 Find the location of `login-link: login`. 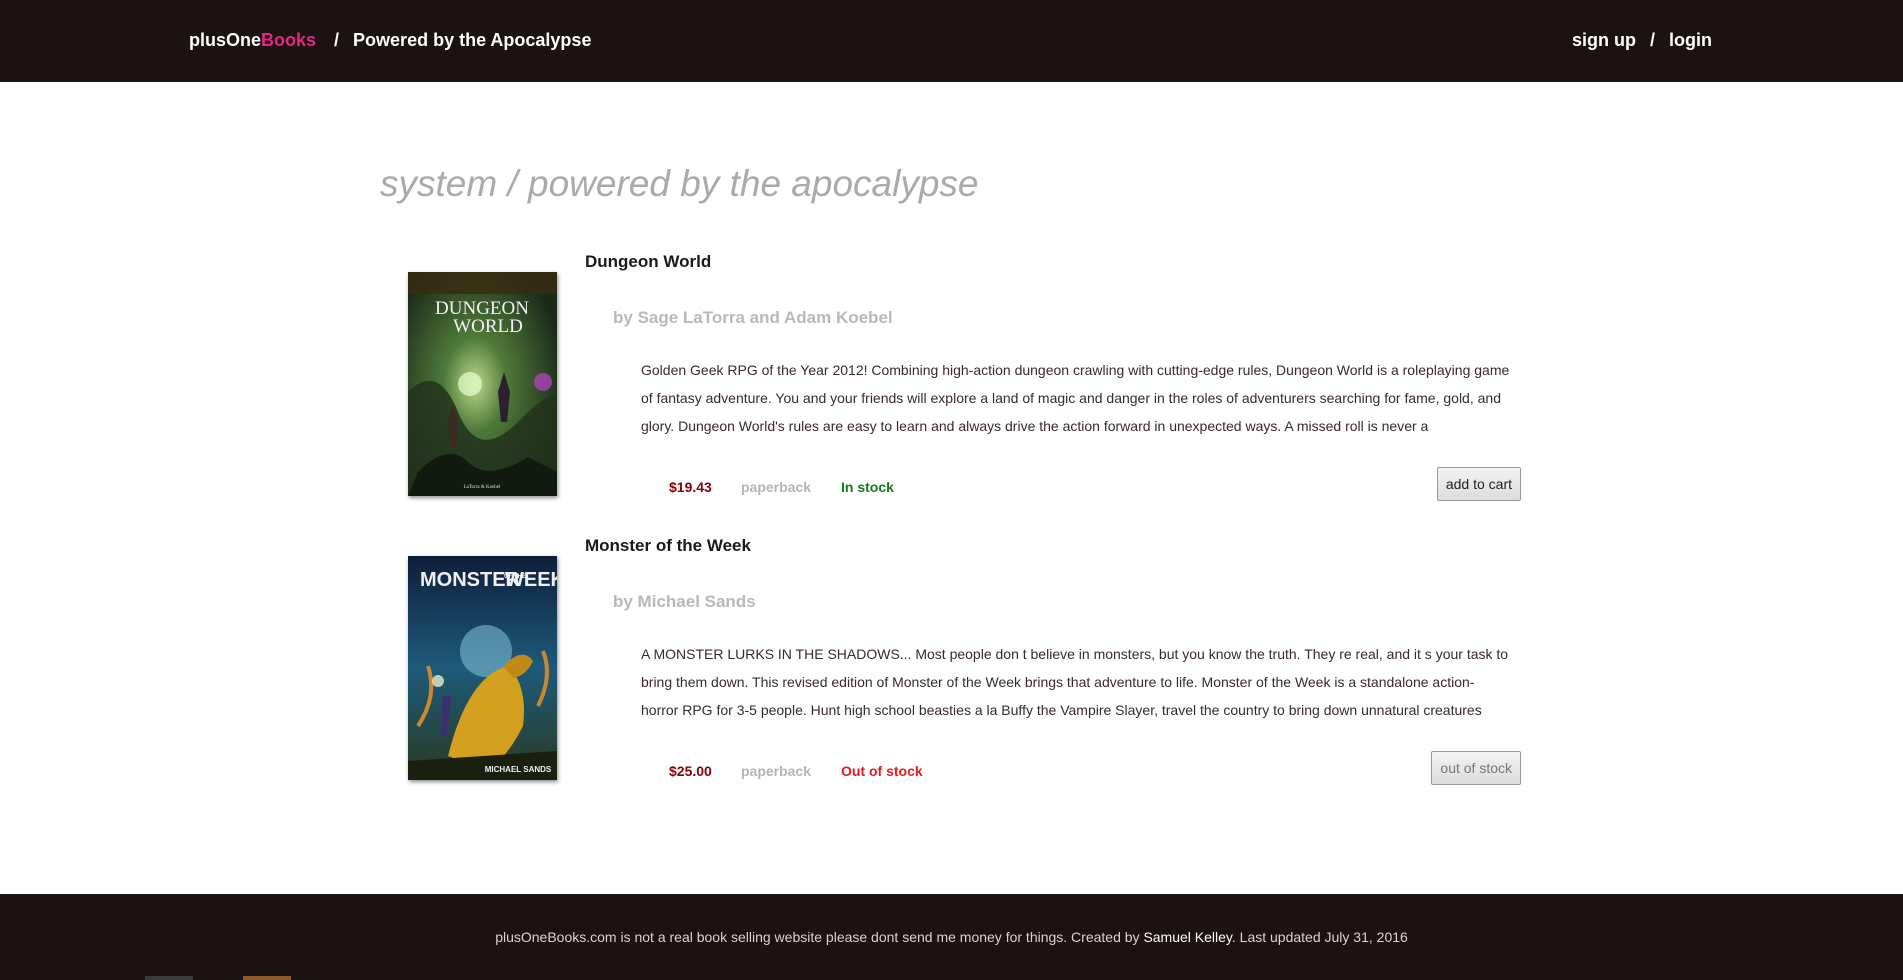

login-link: login is located at coordinates (1690, 40).